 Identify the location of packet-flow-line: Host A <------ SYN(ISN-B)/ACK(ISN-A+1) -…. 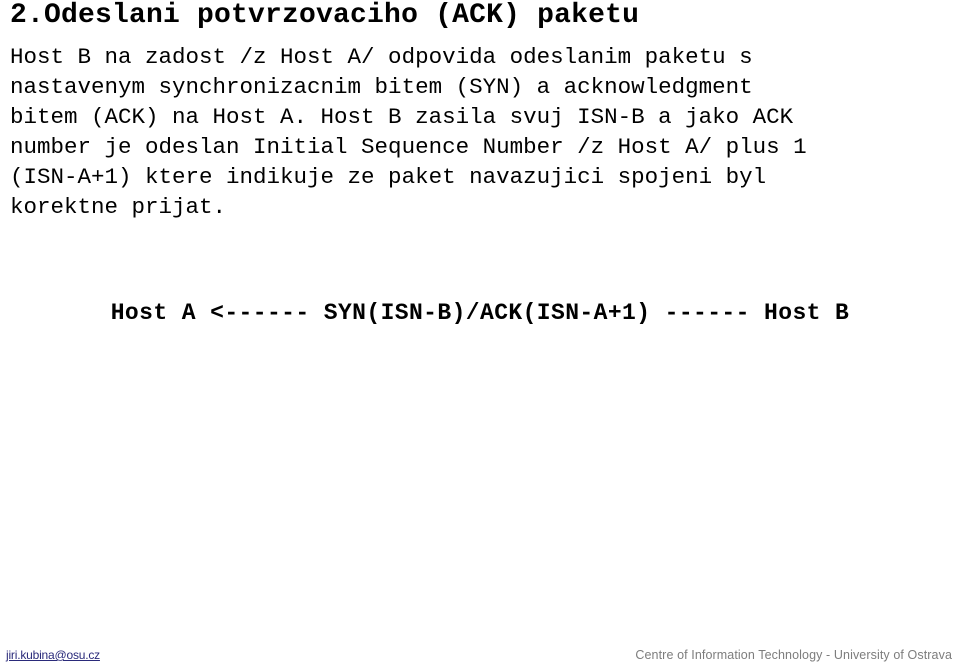
(480, 313).